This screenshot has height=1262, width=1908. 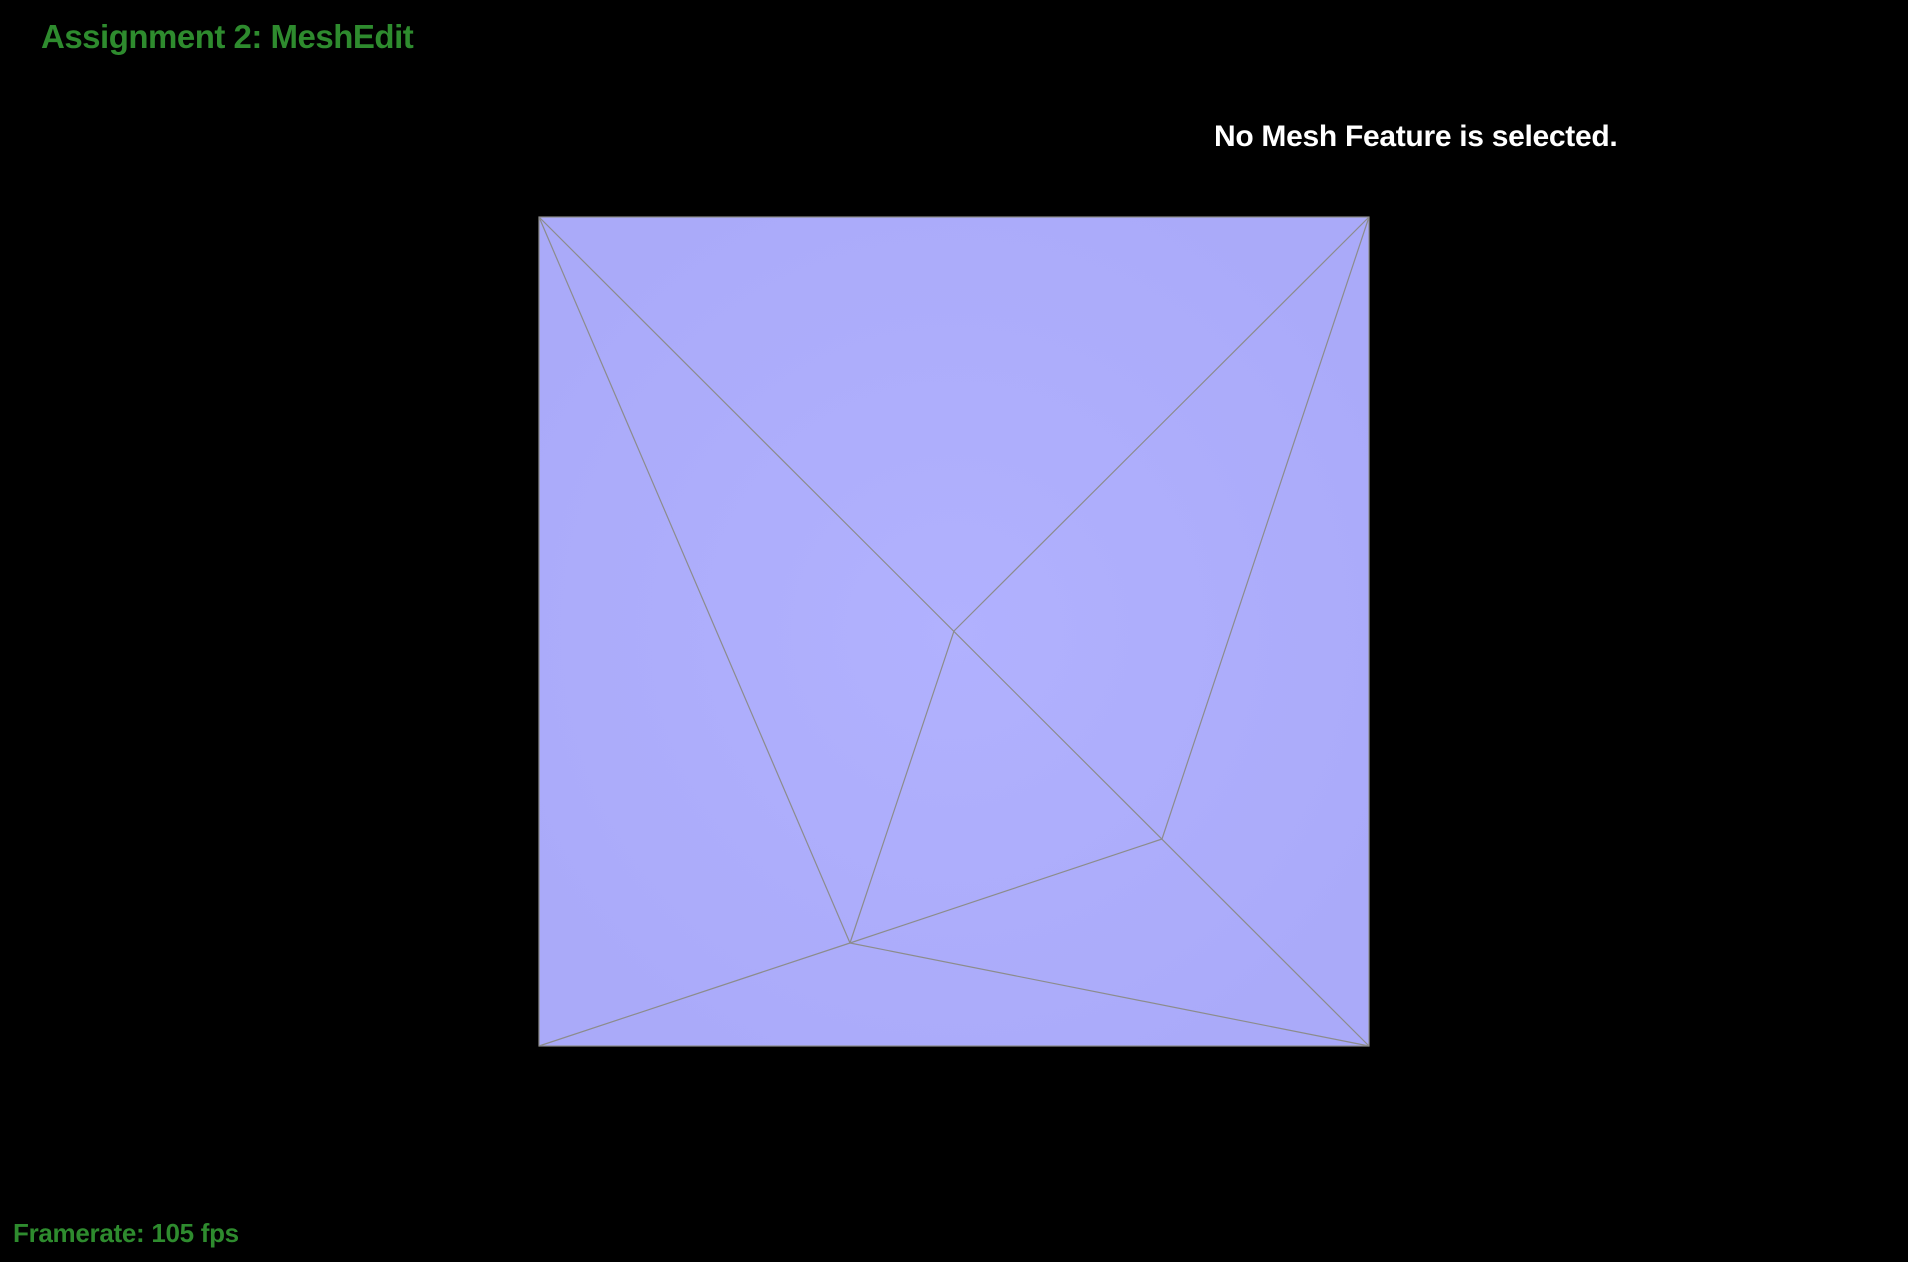 I want to click on app-title: Assignment 2: MeshEdit, so click(x=227, y=36).